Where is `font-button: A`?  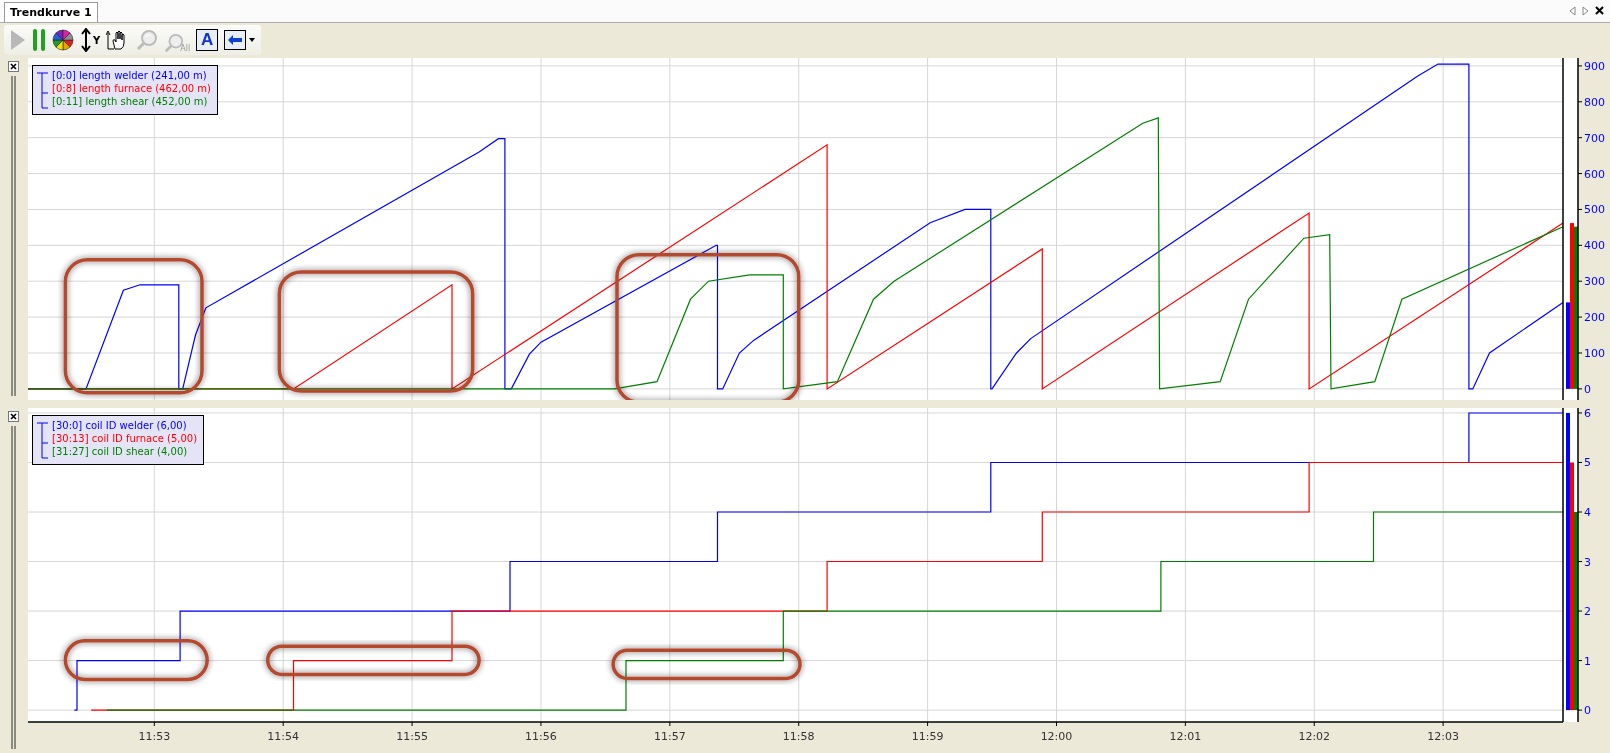 font-button: A is located at coordinates (207, 40).